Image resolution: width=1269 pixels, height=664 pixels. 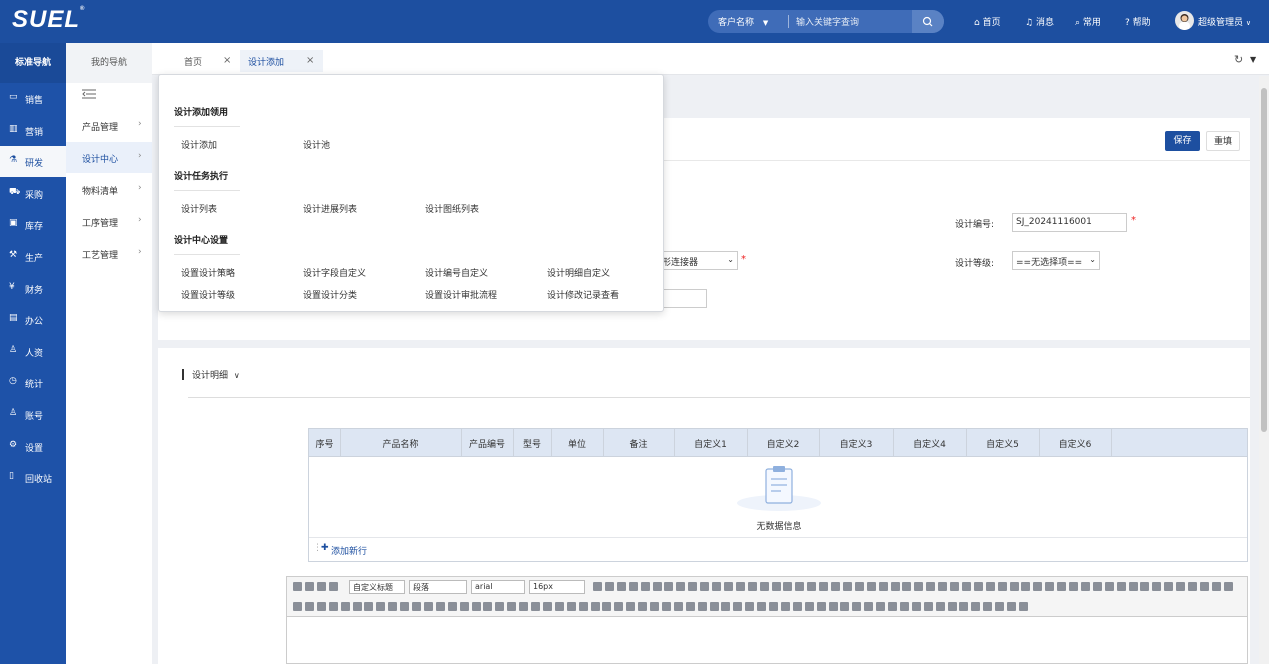 What do you see at coordinates (1056, 260) in the screenshot?
I see `design-level-select: ==无选择项== ⌄` at bounding box center [1056, 260].